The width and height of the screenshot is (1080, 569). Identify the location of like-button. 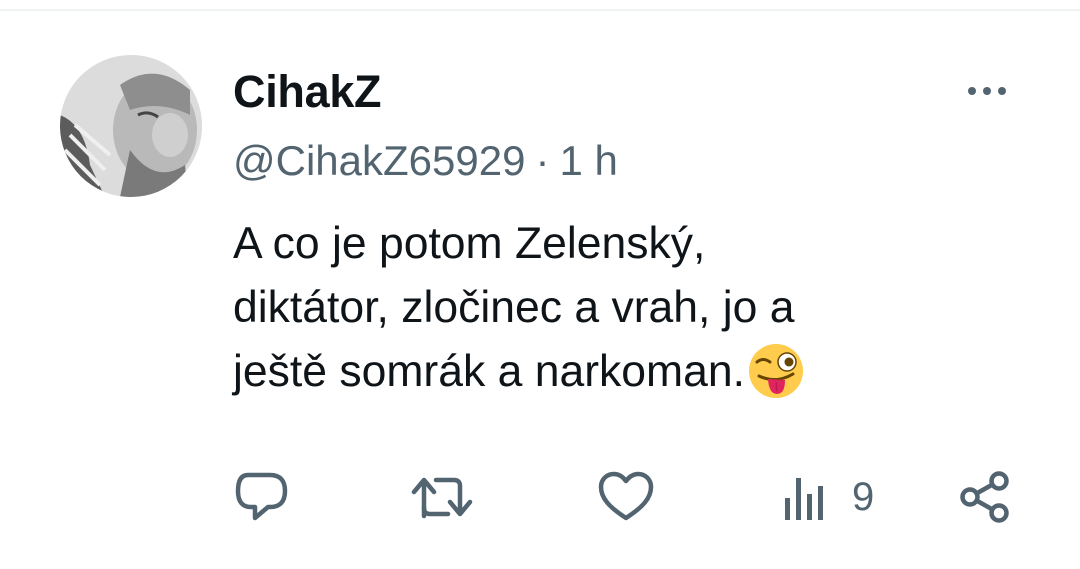
(626, 497).